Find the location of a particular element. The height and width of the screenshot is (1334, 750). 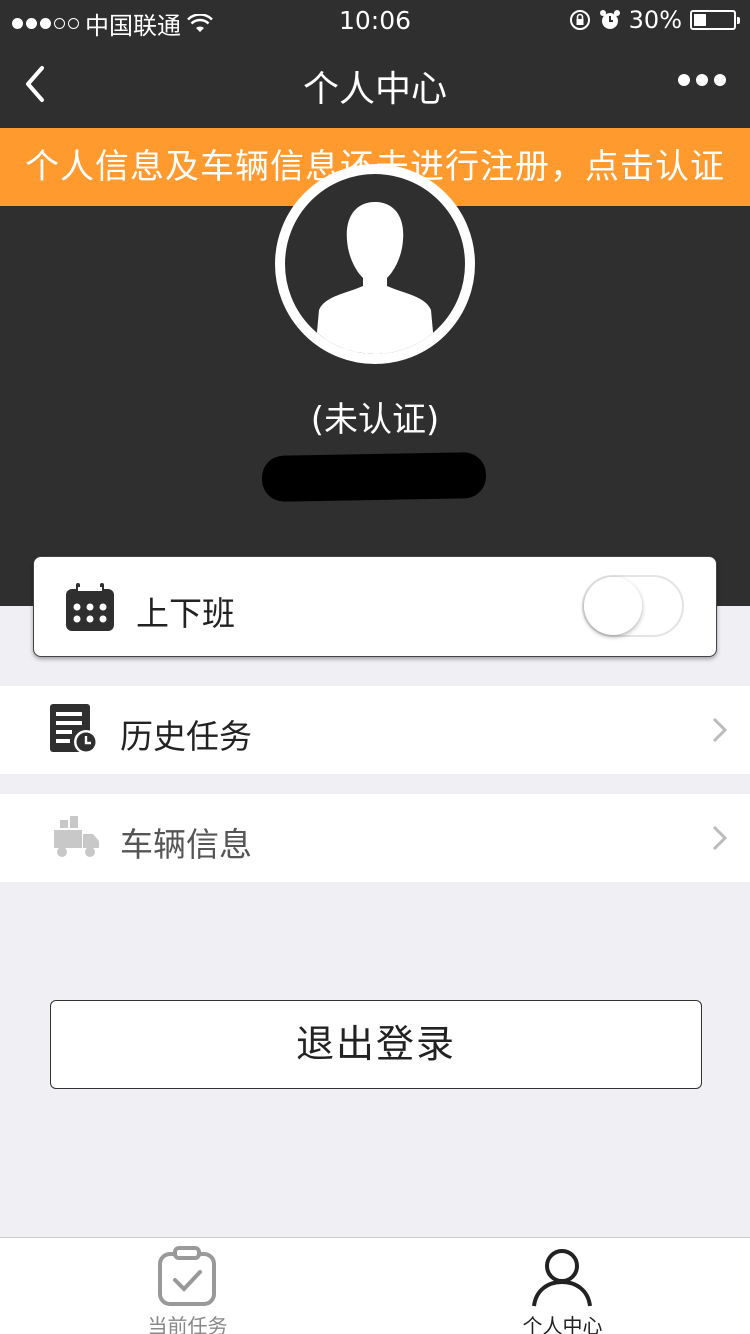

shift-label: 上下班 is located at coordinates (185, 613).